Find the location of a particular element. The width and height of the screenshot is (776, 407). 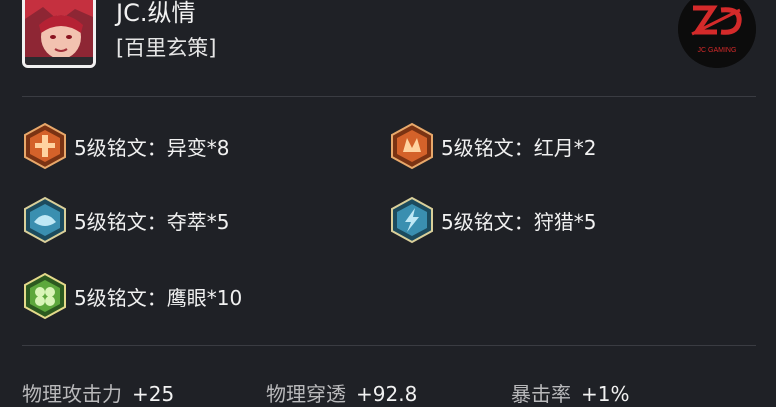

rune-shoulie-icon is located at coordinates (412, 220).